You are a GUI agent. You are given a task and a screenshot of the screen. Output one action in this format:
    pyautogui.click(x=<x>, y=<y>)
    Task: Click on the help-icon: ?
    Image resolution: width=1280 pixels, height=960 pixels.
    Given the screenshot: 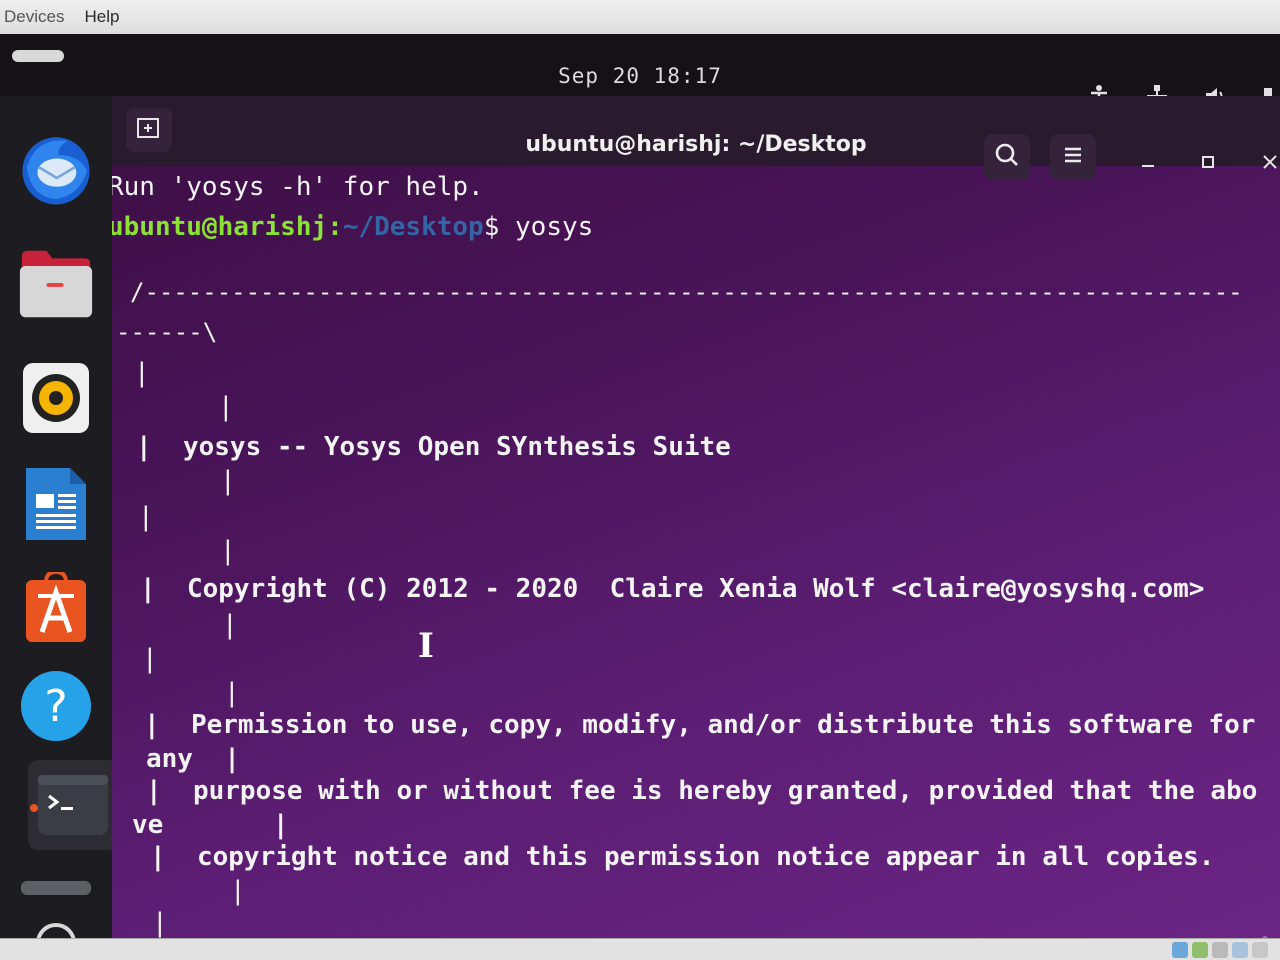 What is the action you would take?
    pyautogui.click(x=56, y=706)
    